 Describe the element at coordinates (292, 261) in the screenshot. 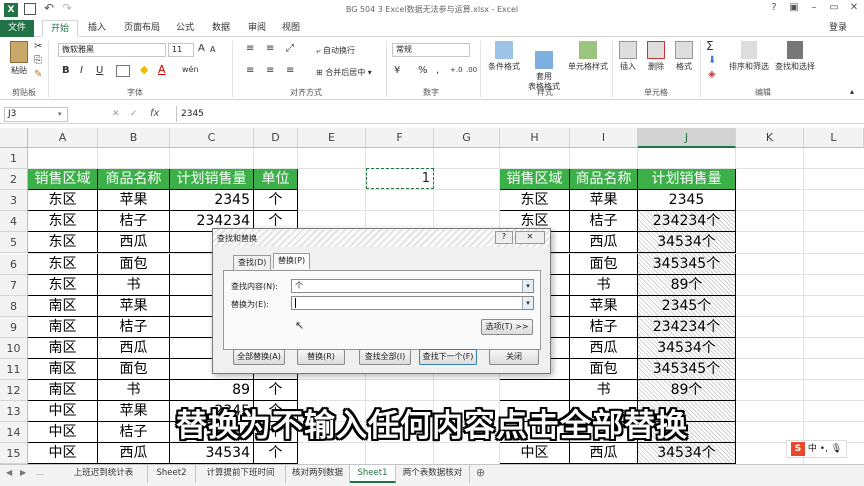

I see `tab-replace: 替换(P)` at that location.